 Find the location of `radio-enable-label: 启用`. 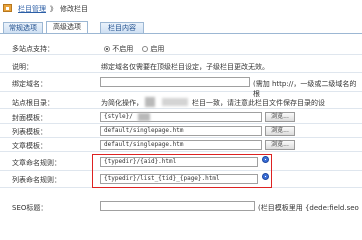

radio-enable-label: 启用 is located at coordinates (157, 49).